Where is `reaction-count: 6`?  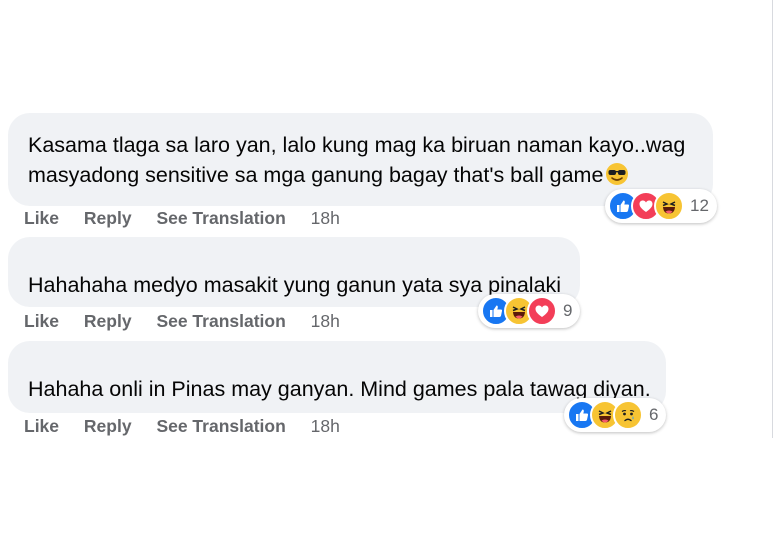
reaction-count: 6 is located at coordinates (654, 414).